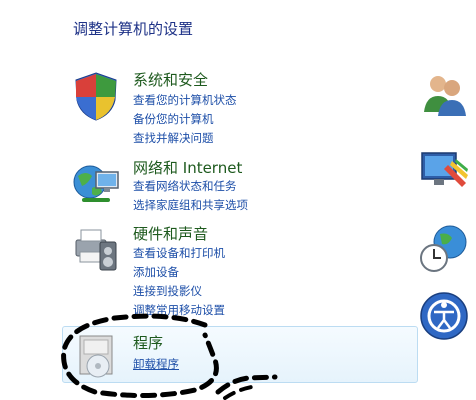 The height and width of the screenshot is (400, 476). What do you see at coordinates (185, 100) in the screenshot?
I see `link-view-computer-status: 查看您的计算机状态` at bounding box center [185, 100].